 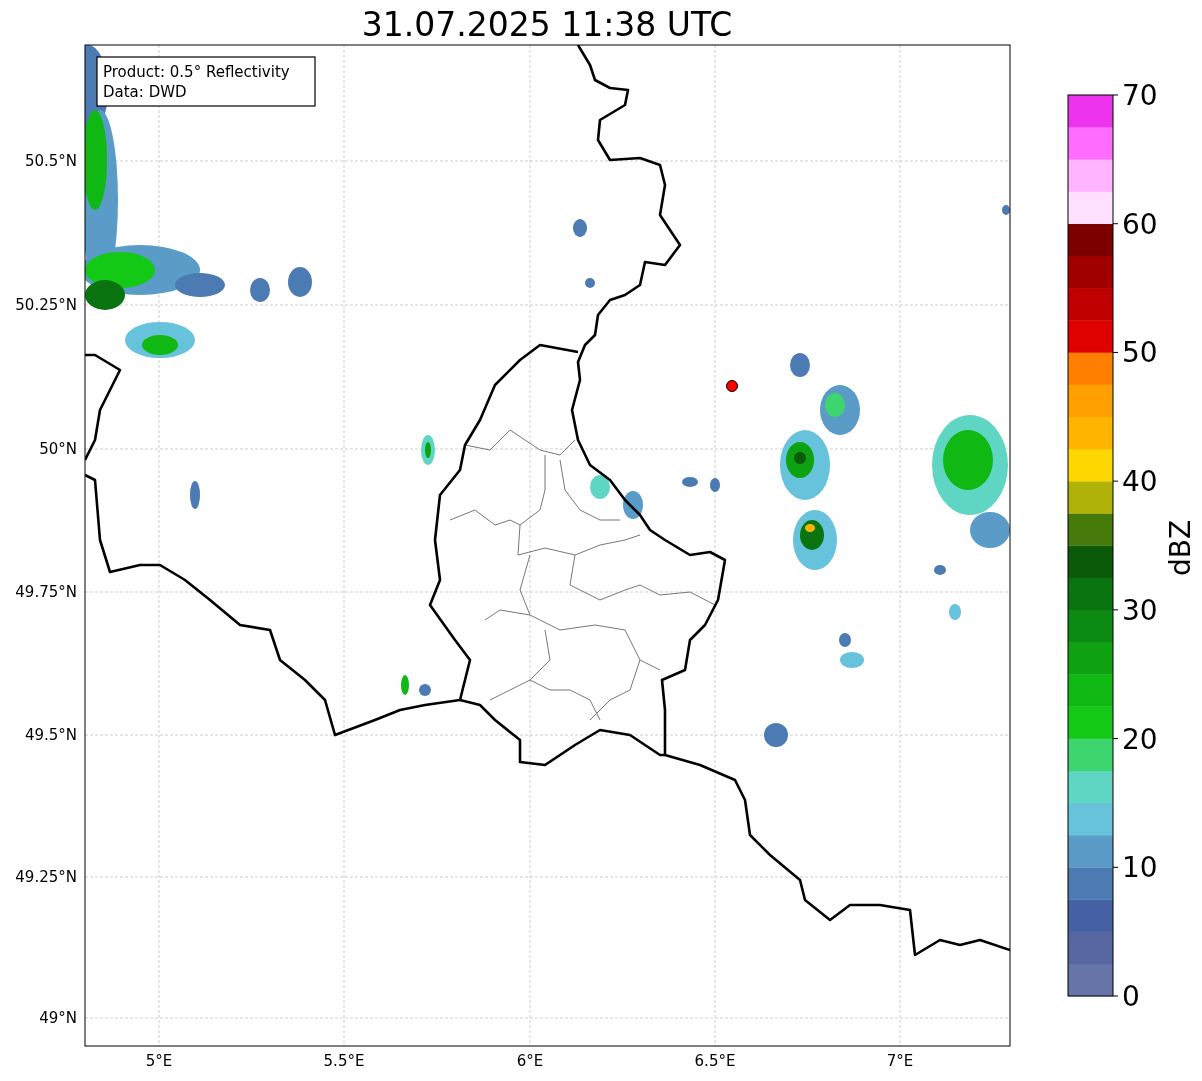 What do you see at coordinates (732, 386) in the screenshot?
I see `radar-site-marker` at bounding box center [732, 386].